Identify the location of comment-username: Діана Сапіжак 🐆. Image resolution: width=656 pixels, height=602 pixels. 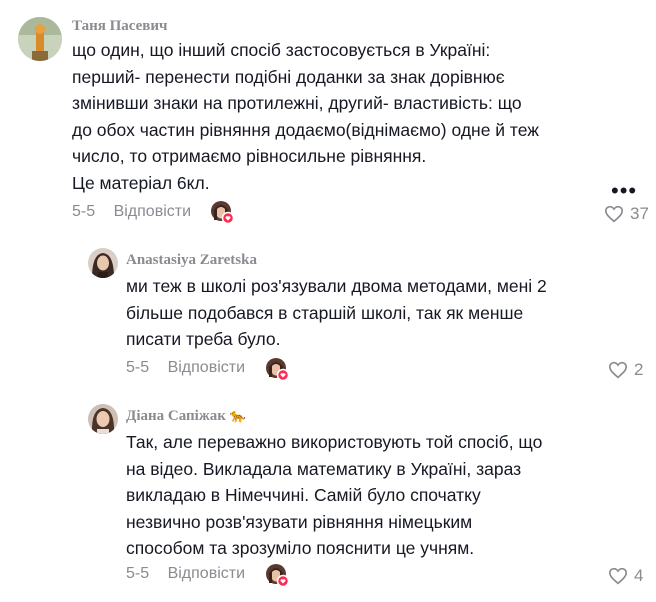
(186, 416).